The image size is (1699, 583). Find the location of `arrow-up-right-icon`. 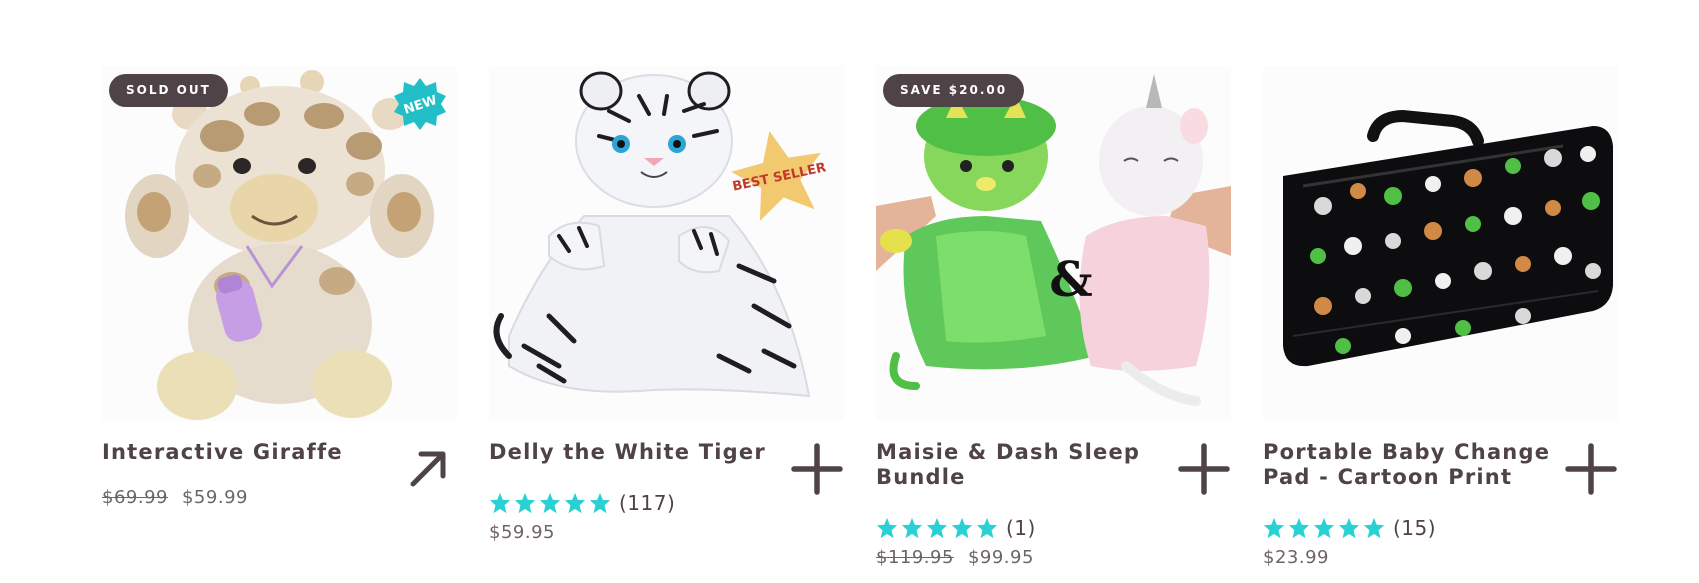

arrow-up-right-icon is located at coordinates (428, 469).